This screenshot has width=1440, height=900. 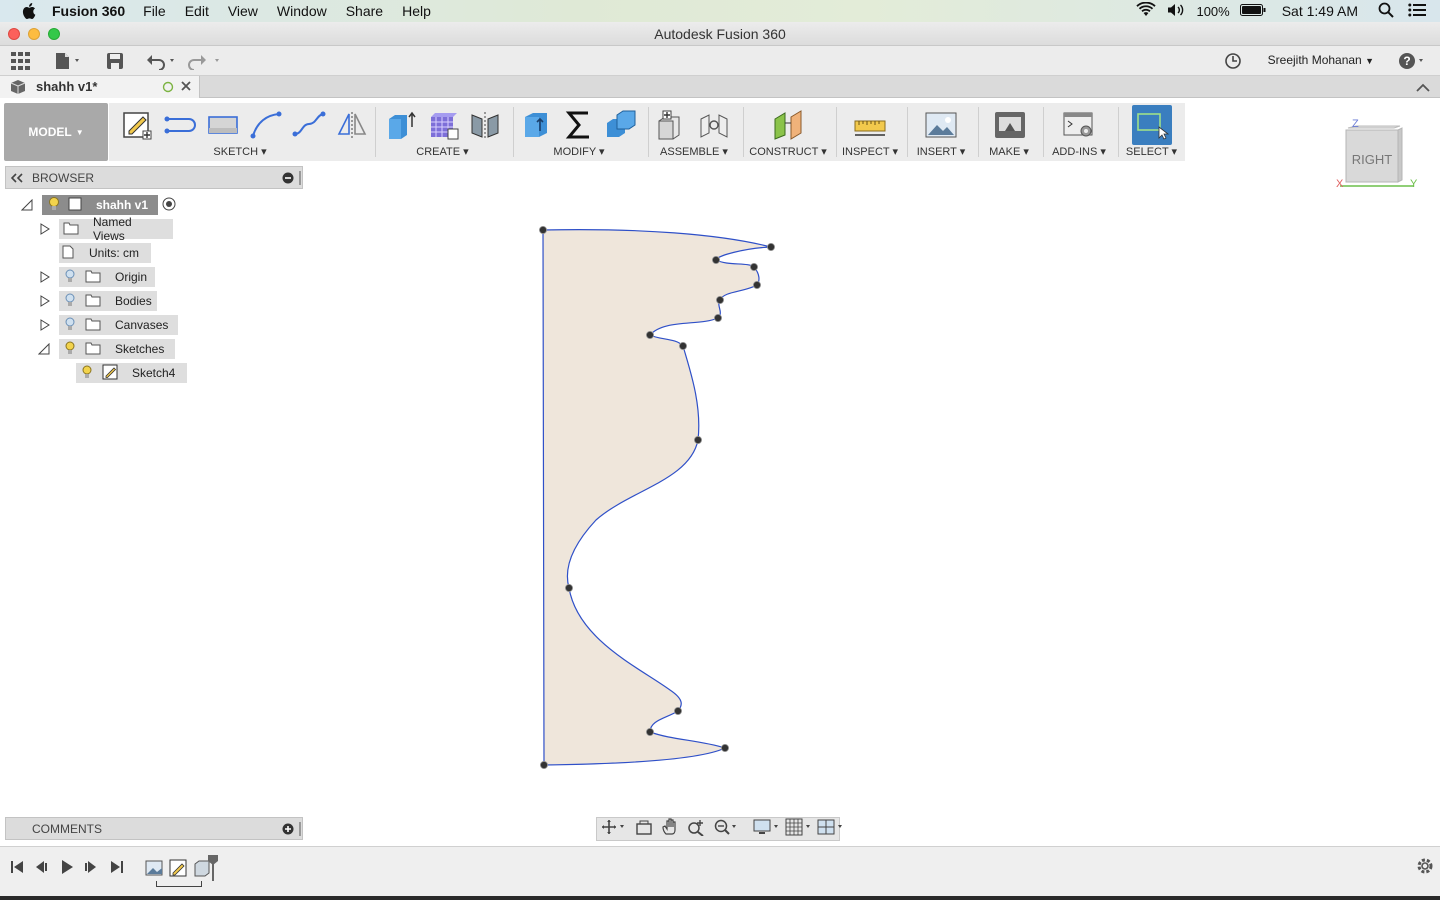 I want to click on create-sketch-icon, so click(x=137, y=125).